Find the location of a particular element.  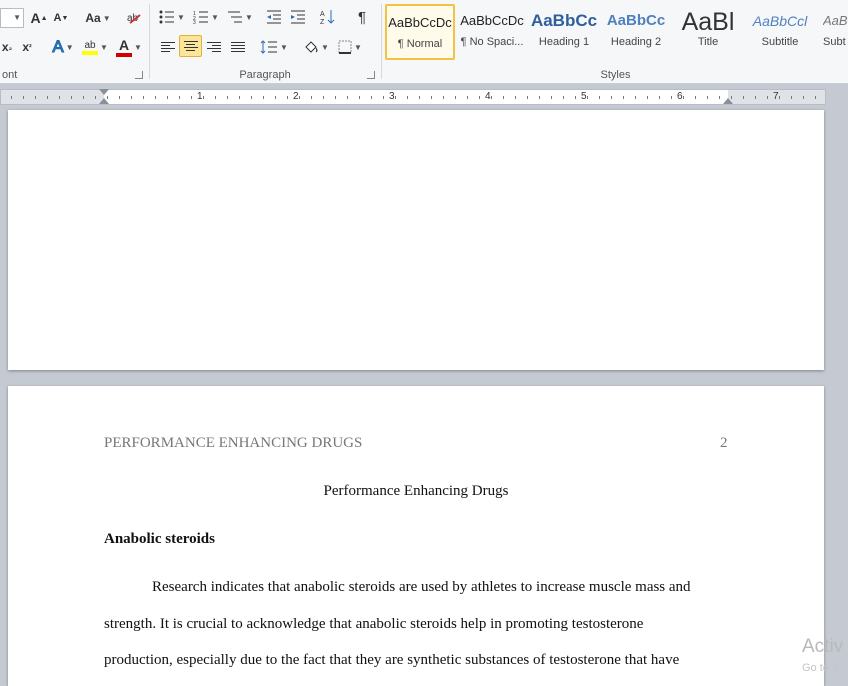

borders-button: ▼ is located at coordinates (350, 47).